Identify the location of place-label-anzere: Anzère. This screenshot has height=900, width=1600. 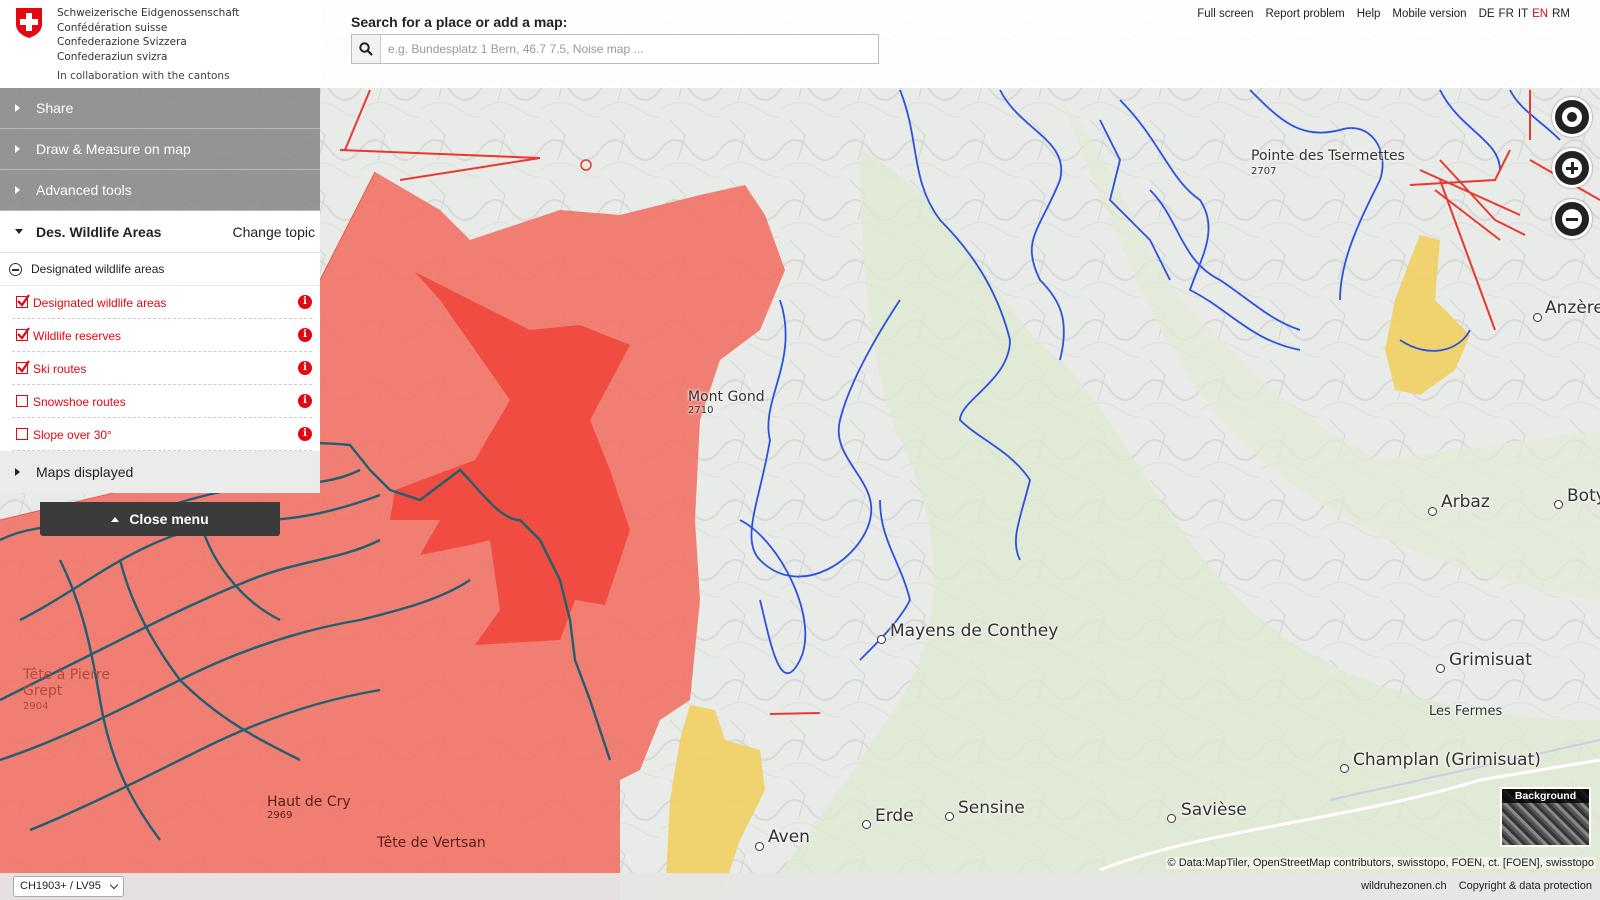
(1572, 308).